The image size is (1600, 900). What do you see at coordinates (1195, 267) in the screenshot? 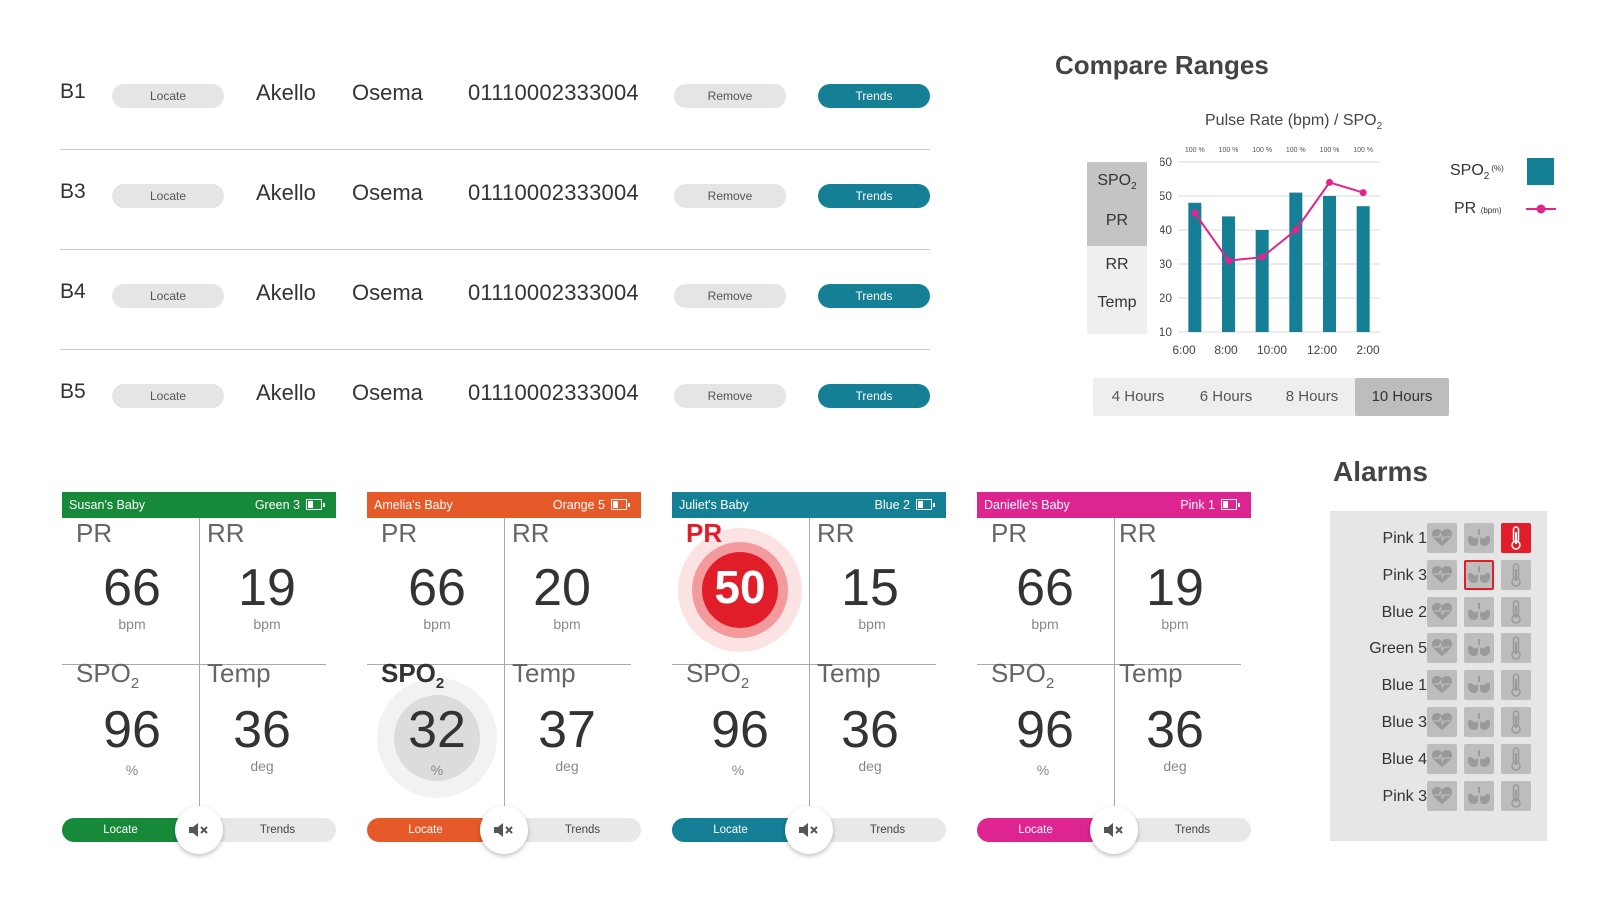
I see `spo2-bar` at bounding box center [1195, 267].